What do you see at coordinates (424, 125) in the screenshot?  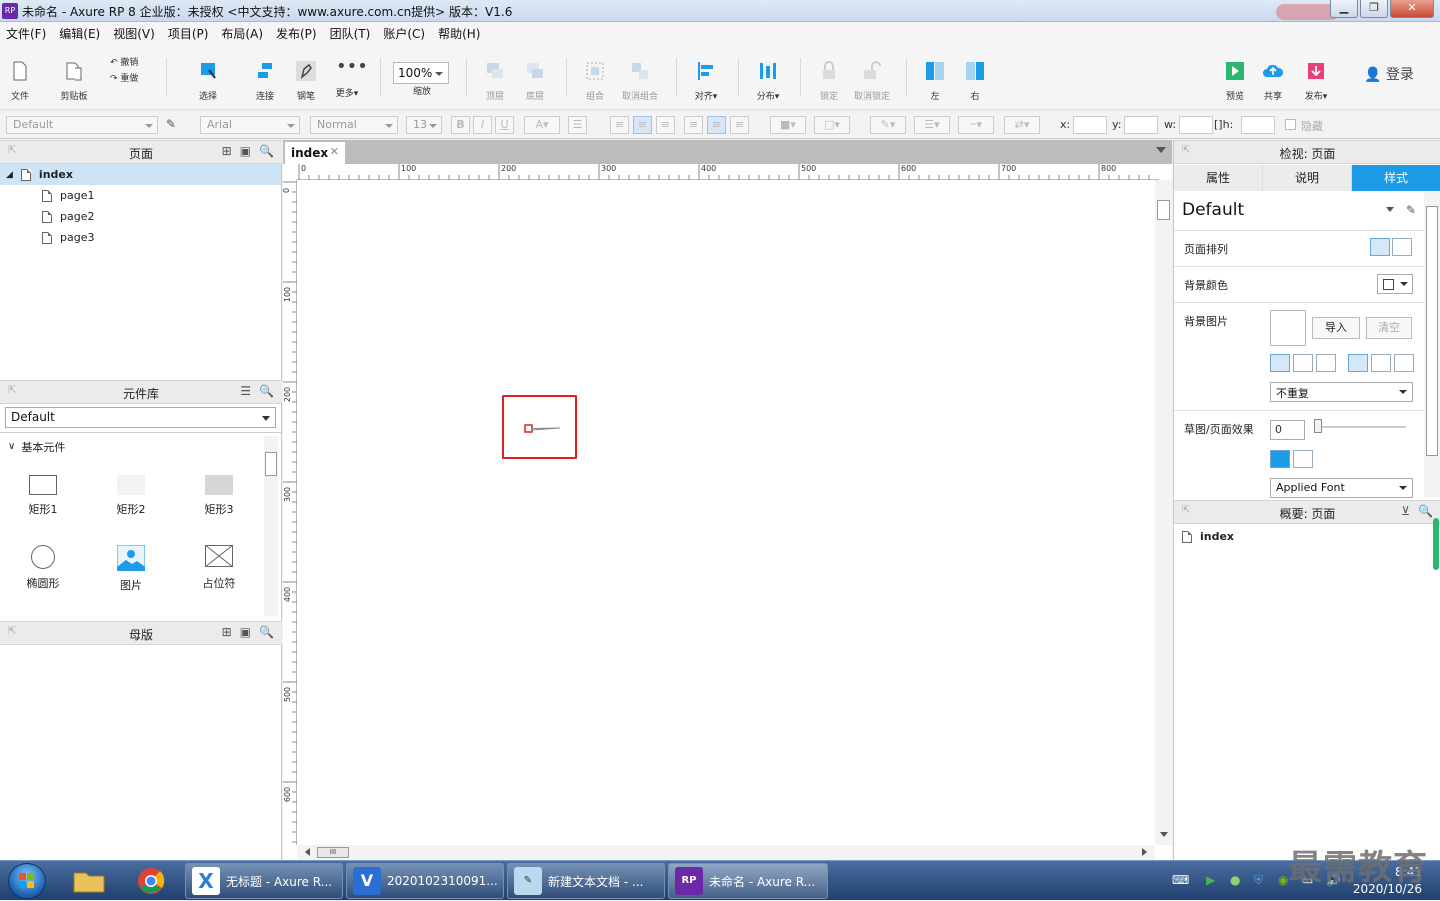 I see `font-size-select: 13` at bounding box center [424, 125].